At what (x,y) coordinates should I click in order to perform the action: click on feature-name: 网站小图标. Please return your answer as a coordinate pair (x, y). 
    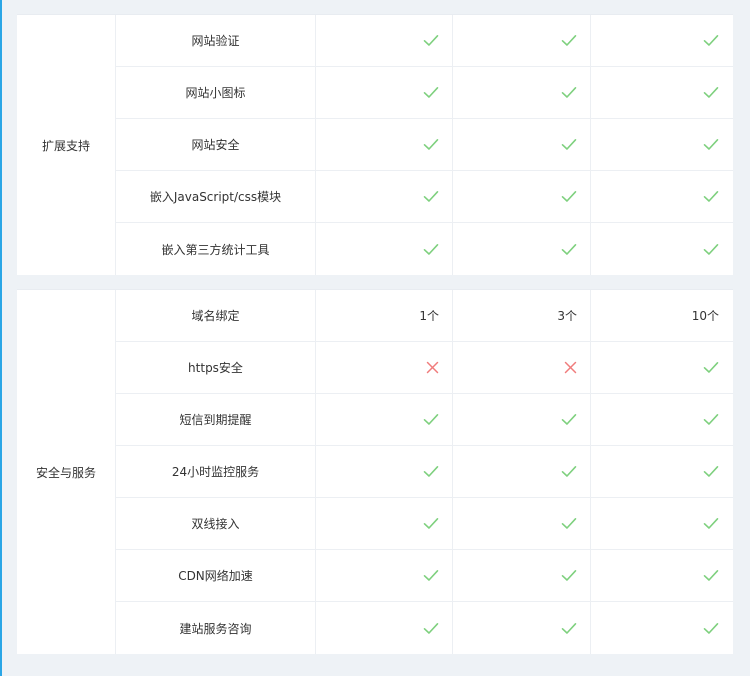
    Looking at the image, I should click on (216, 92).